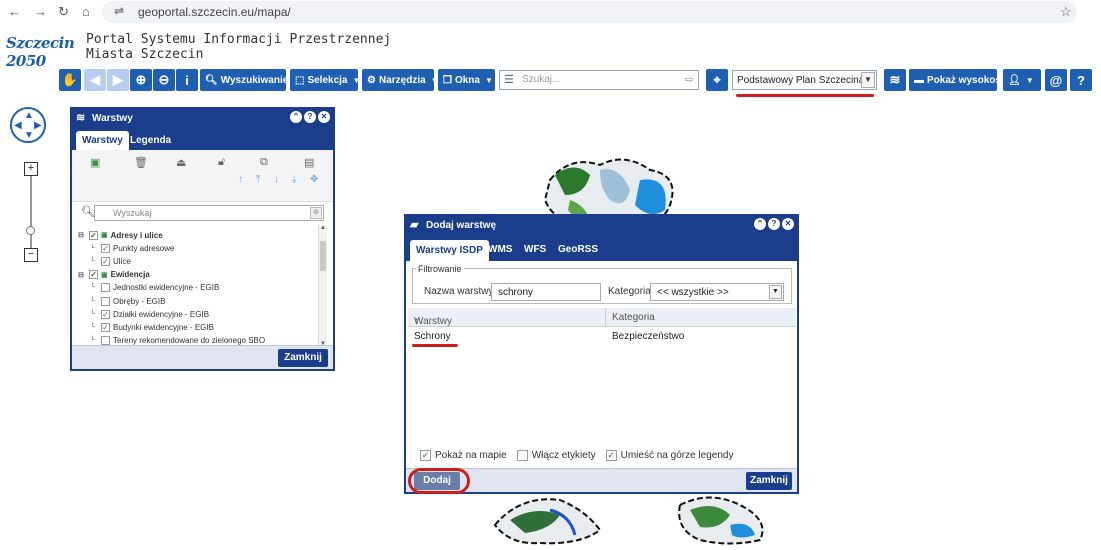 The image size is (1101, 550). Describe the element at coordinates (601, 225) in the screenshot. I see `add-layer-titlebar: ▰ Dodaj warstwę ⌃ ? ✕` at that location.